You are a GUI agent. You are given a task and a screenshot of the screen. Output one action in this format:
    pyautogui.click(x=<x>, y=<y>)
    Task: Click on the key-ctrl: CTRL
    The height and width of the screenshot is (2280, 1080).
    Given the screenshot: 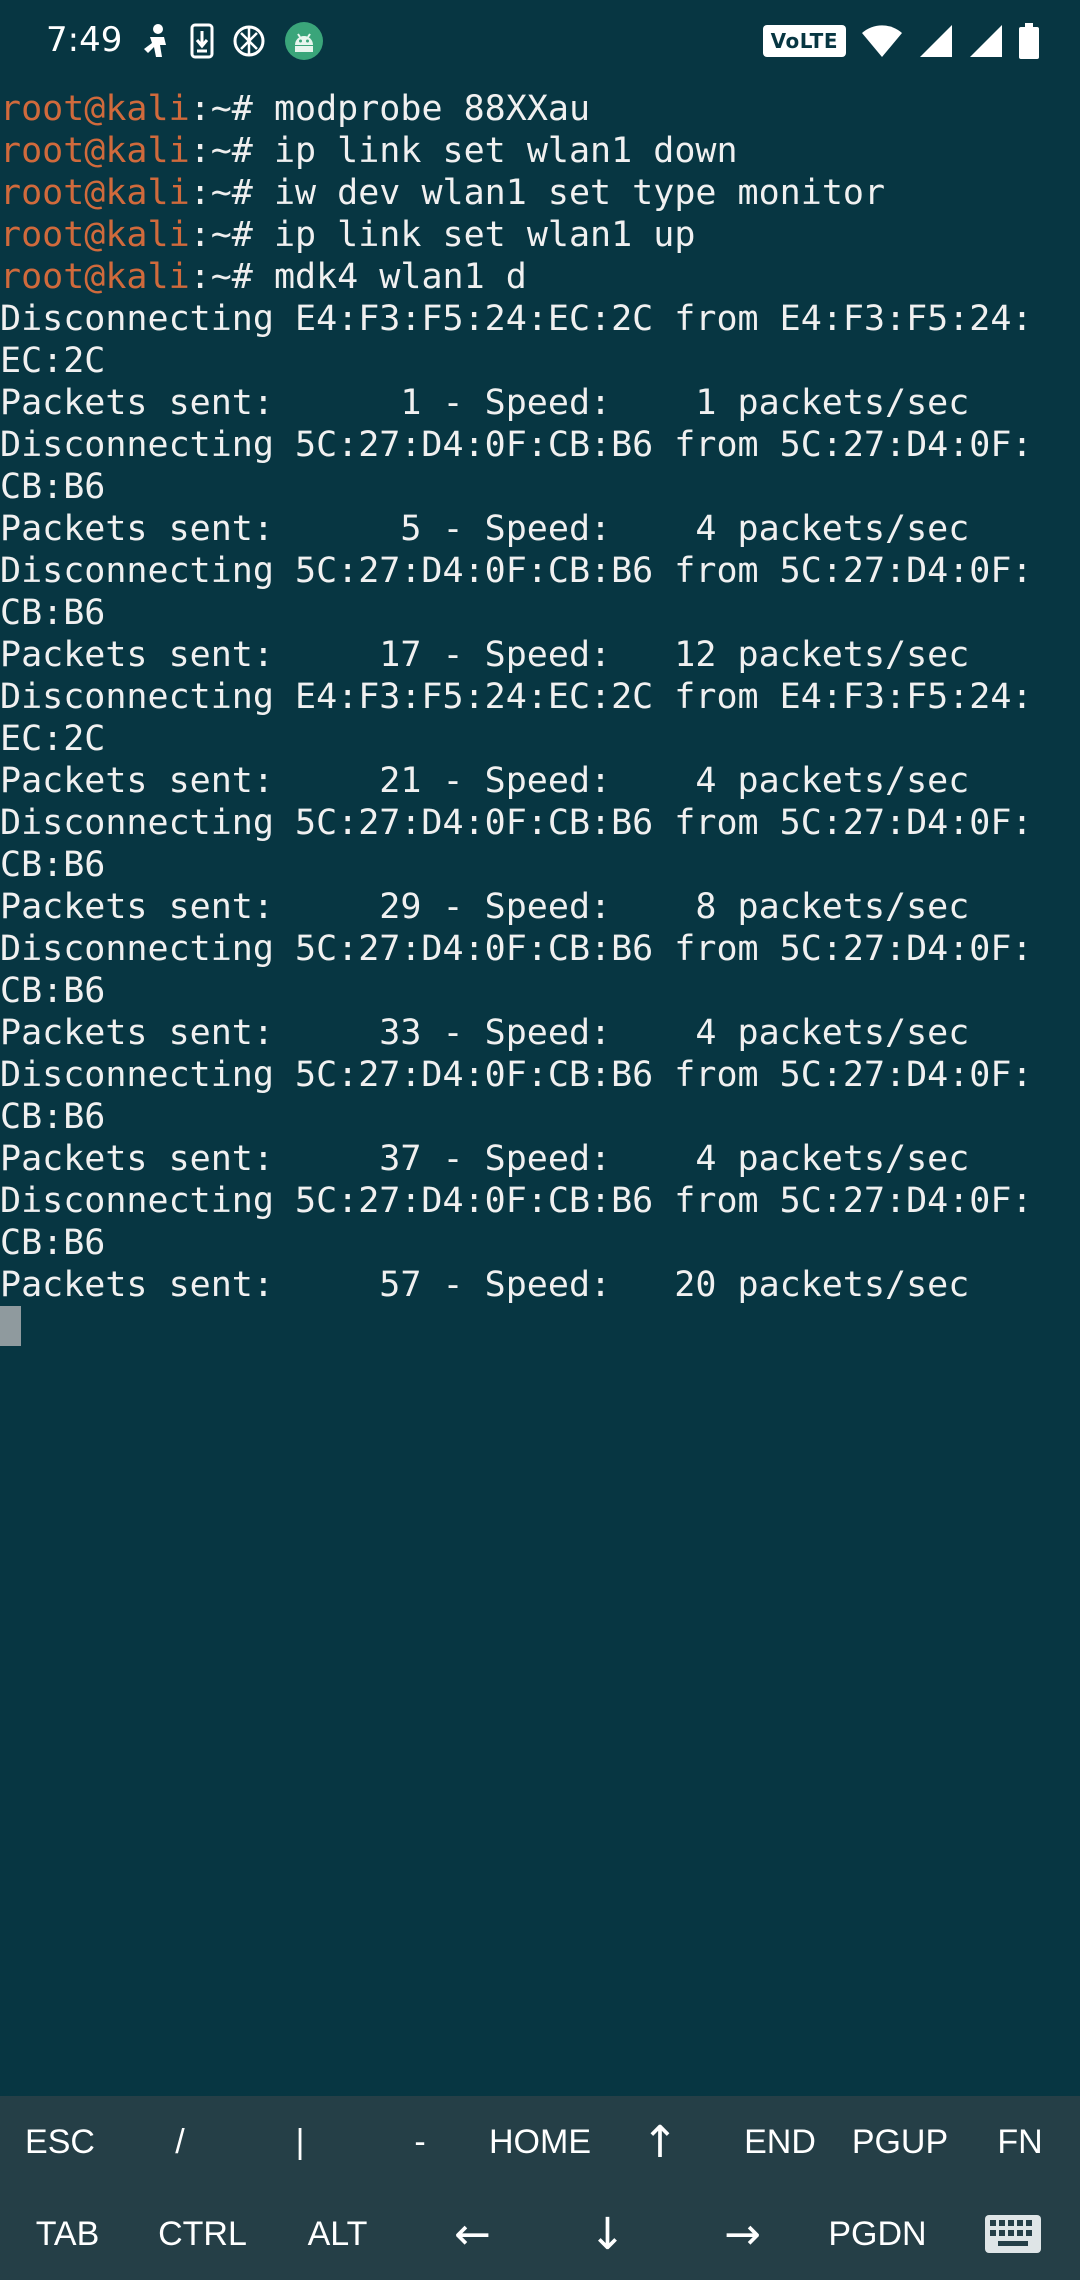 What is the action you would take?
    pyautogui.click(x=202, y=2234)
    